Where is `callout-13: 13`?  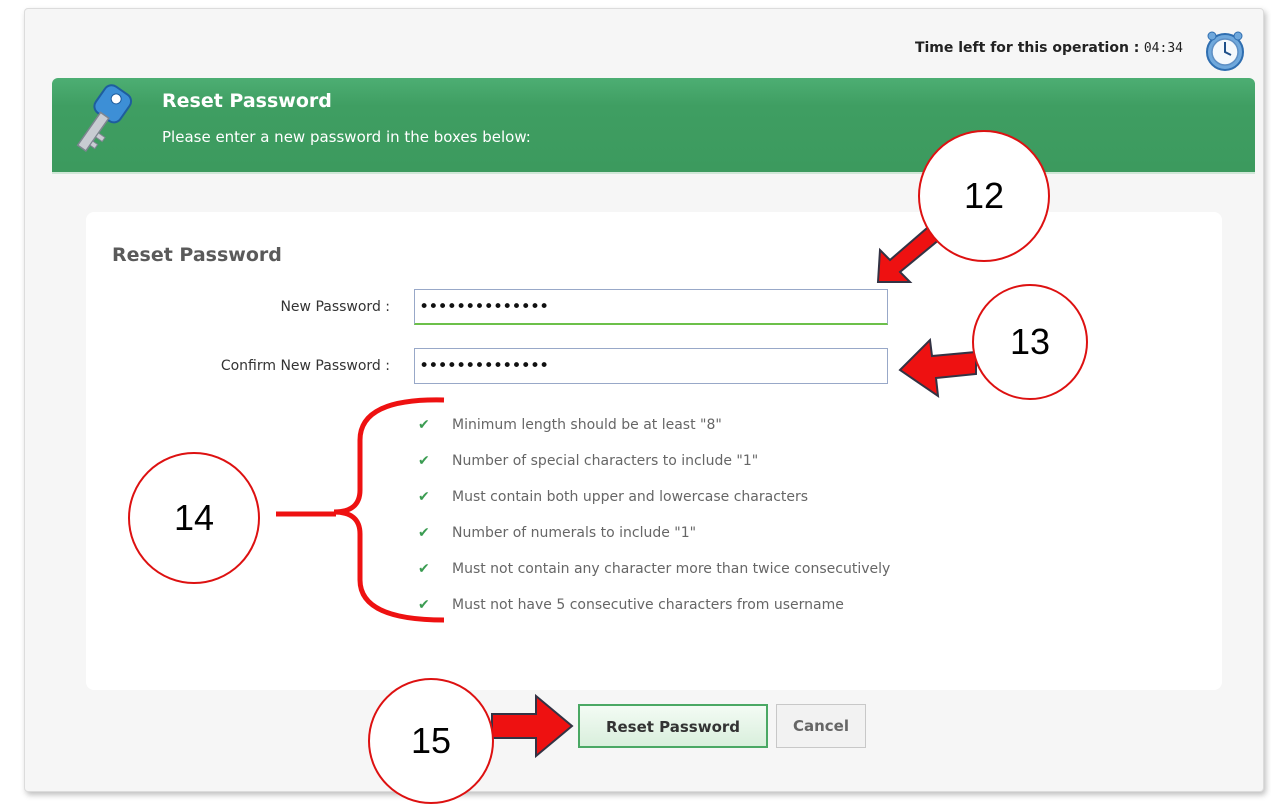
callout-13: 13 is located at coordinates (1030, 342).